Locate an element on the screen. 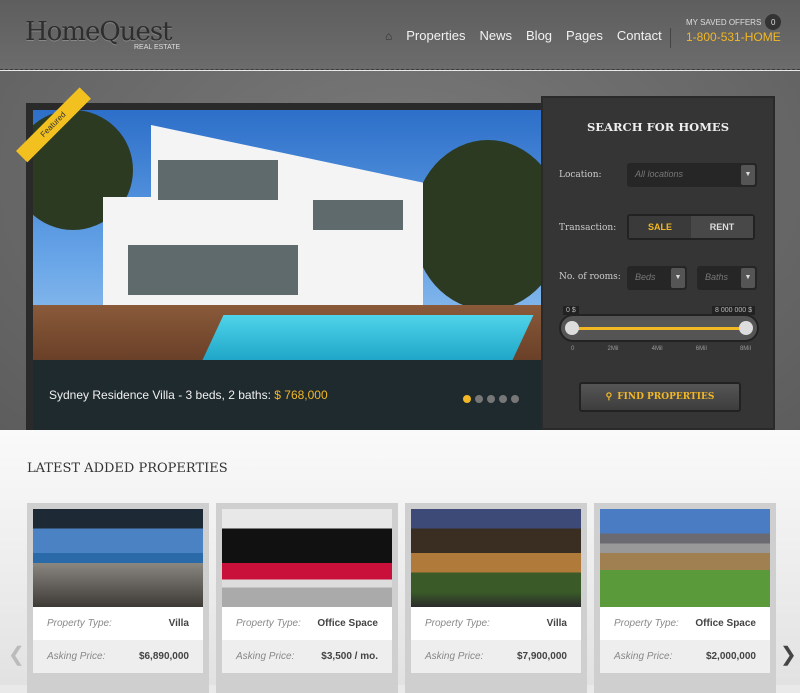 Image resolution: width=800 pixels, height=693 pixels. find-label: FIND PROPERTIES is located at coordinates (666, 397).